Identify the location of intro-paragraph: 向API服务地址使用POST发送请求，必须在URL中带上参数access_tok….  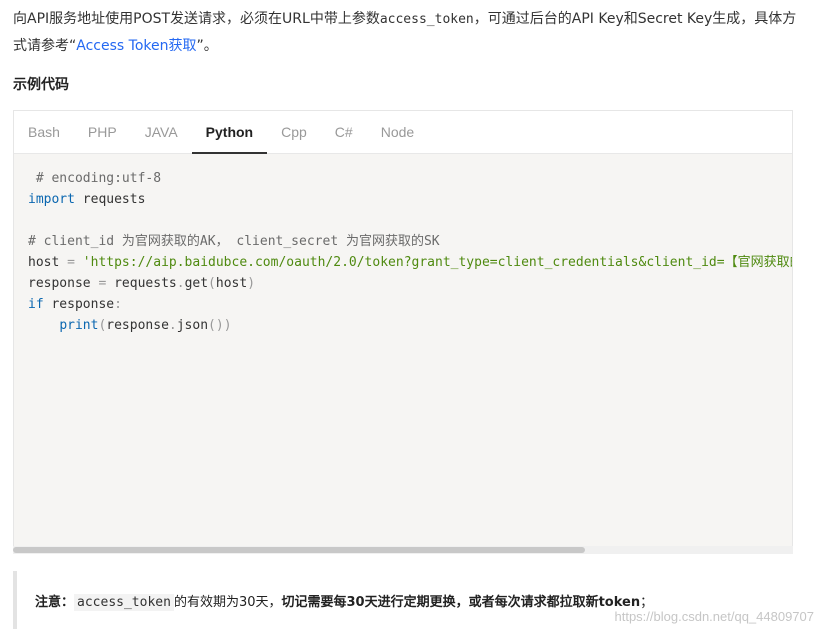
(408, 32).